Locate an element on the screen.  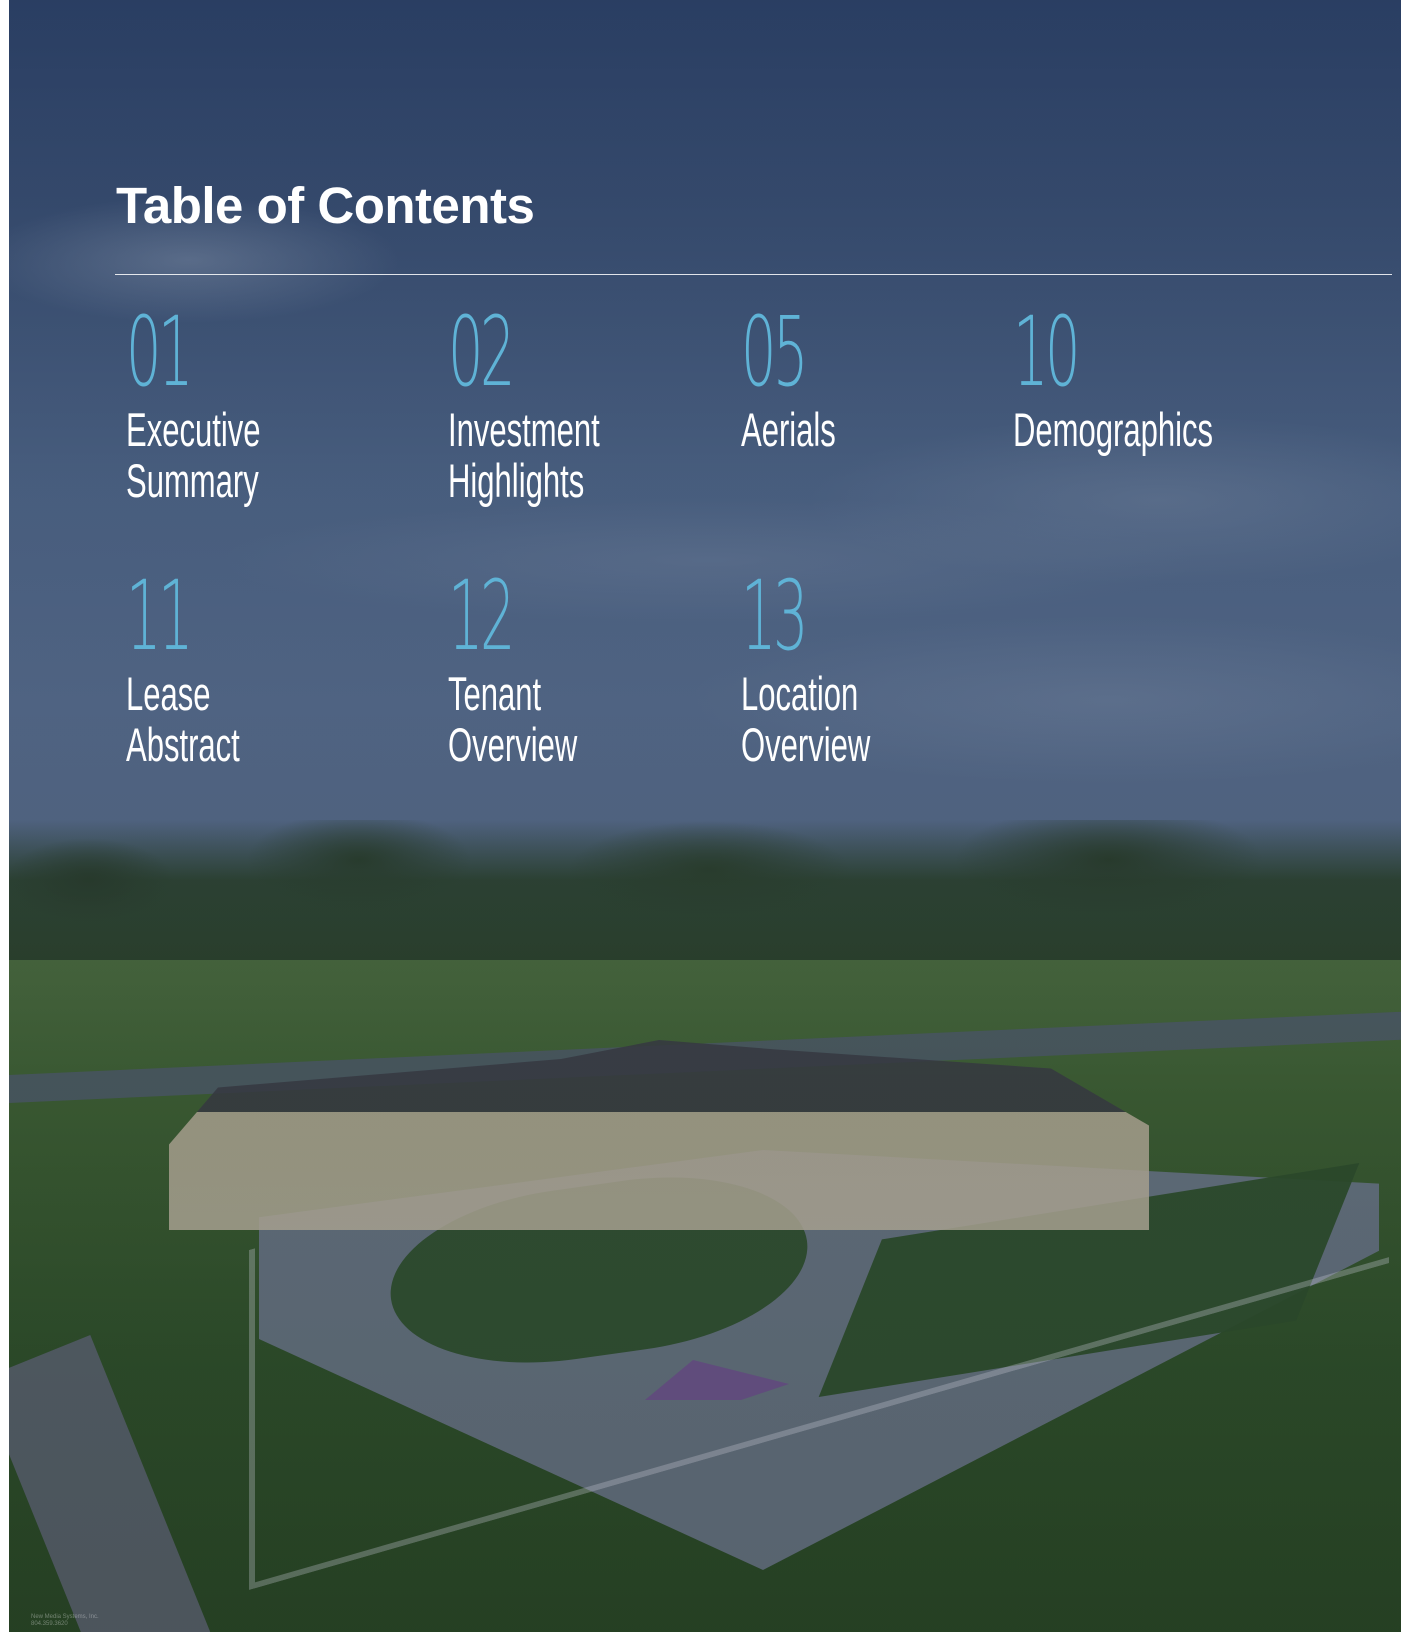
section-label-line: Aerials is located at coordinates (788, 429).